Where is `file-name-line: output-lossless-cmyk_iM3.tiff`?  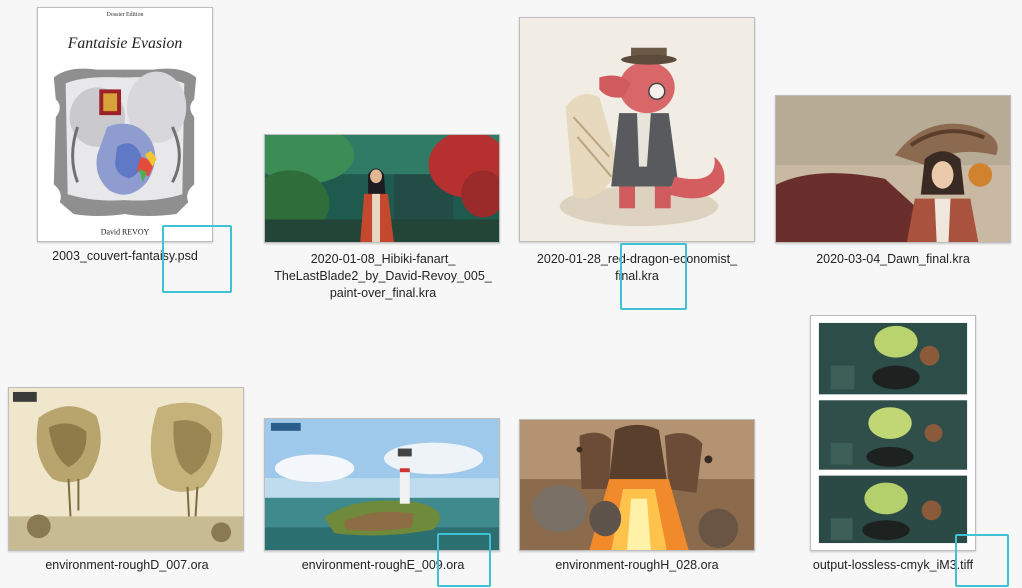 file-name-line: output-lossless-cmyk_iM3.tiff is located at coordinates (893, 565).